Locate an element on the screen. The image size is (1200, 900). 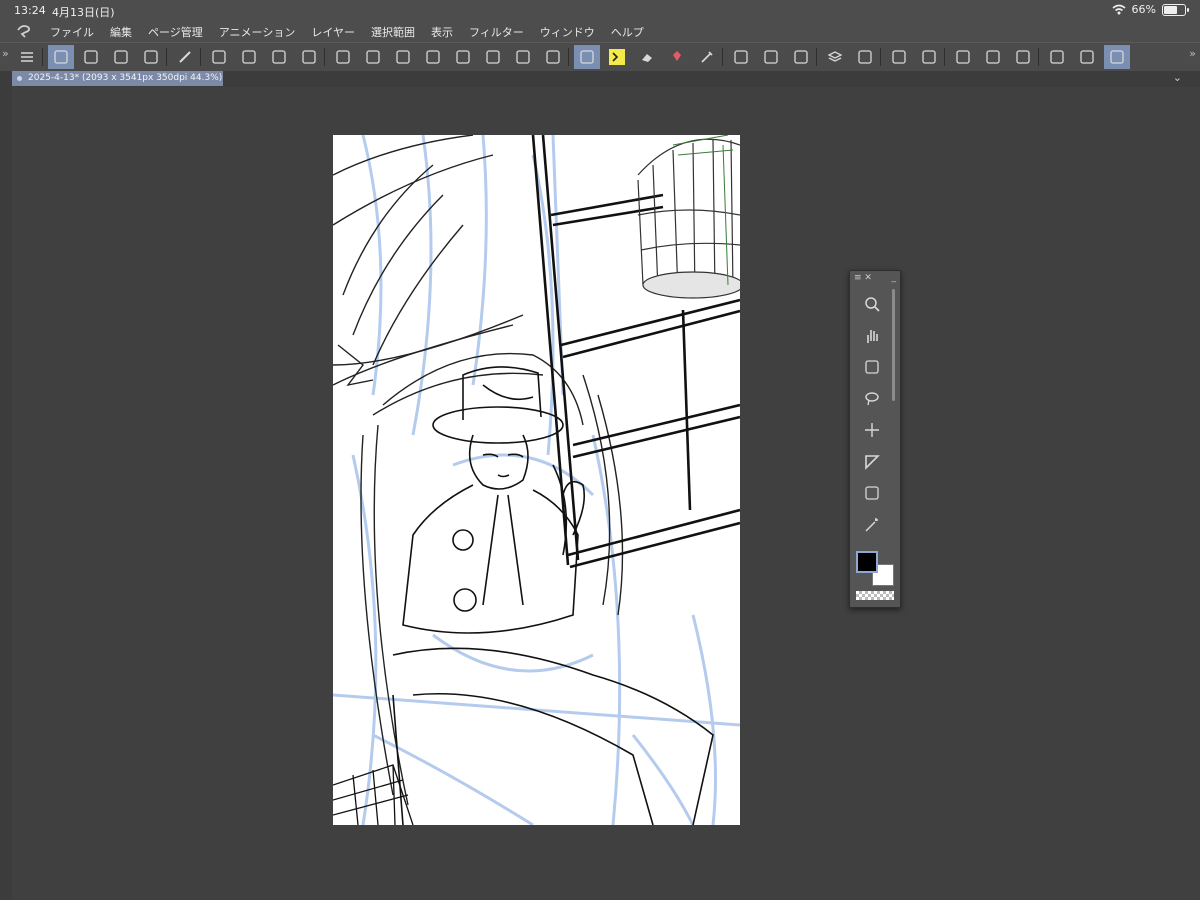
zoom-icon is located at coordinates (872, 304).